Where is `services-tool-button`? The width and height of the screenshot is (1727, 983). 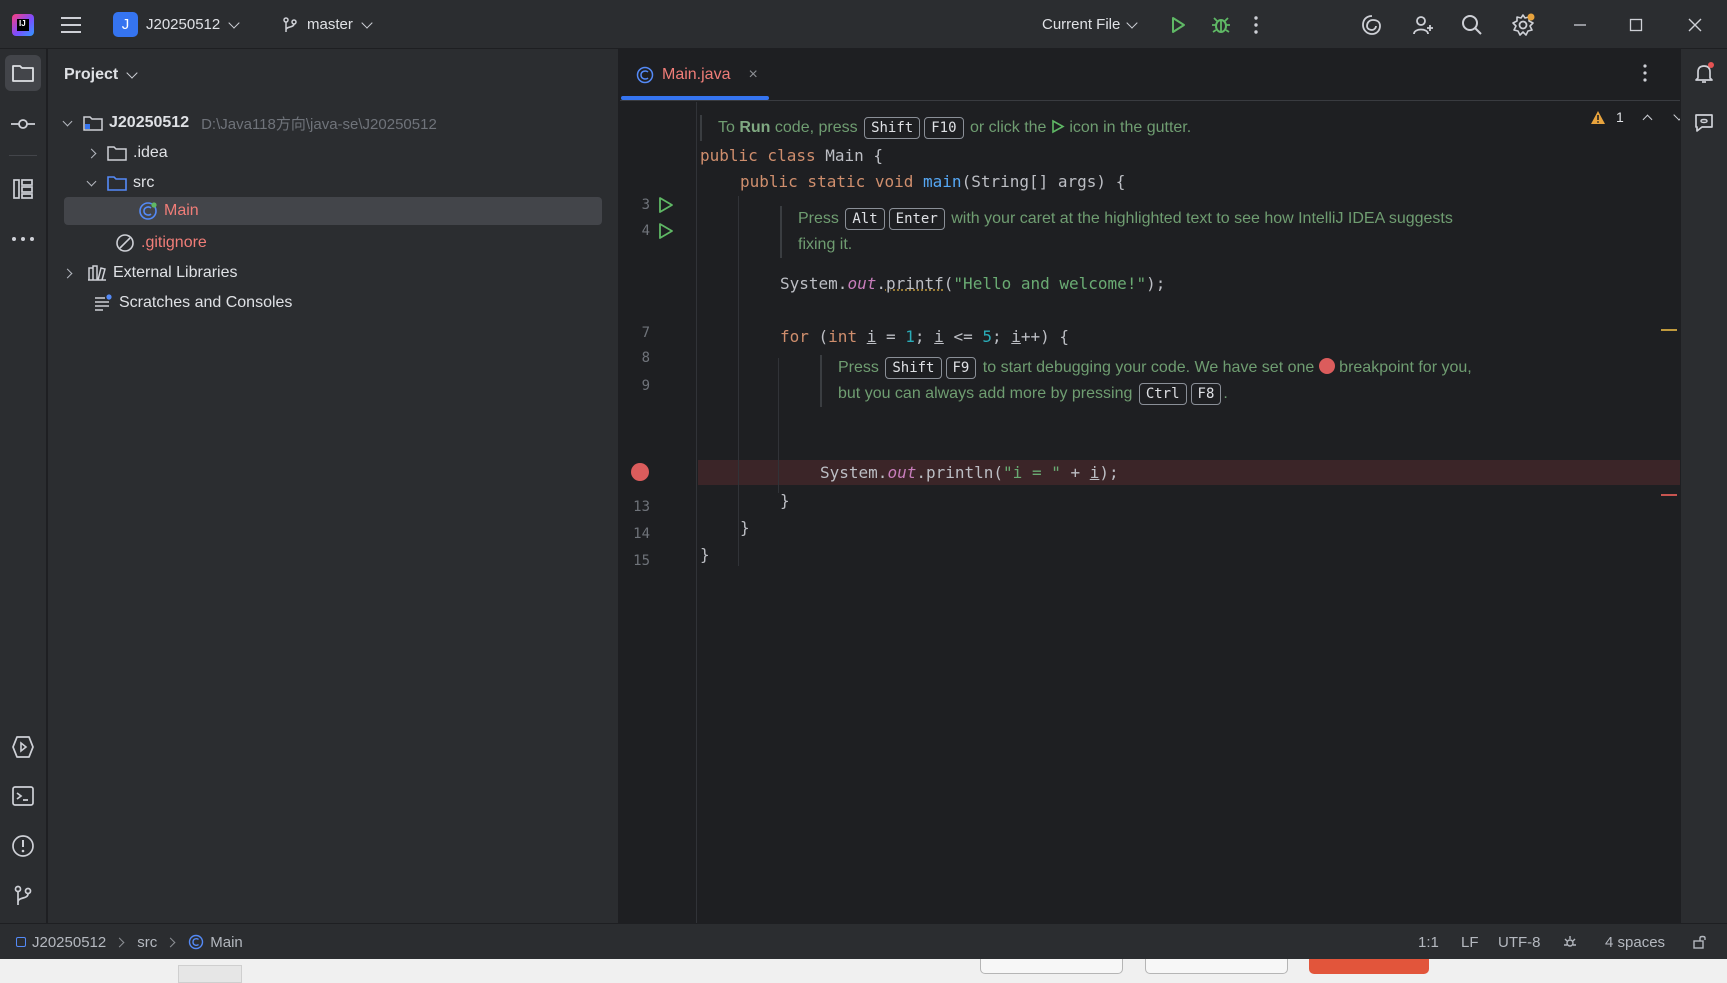
services-tool-button is located at coordinates (23, 747).